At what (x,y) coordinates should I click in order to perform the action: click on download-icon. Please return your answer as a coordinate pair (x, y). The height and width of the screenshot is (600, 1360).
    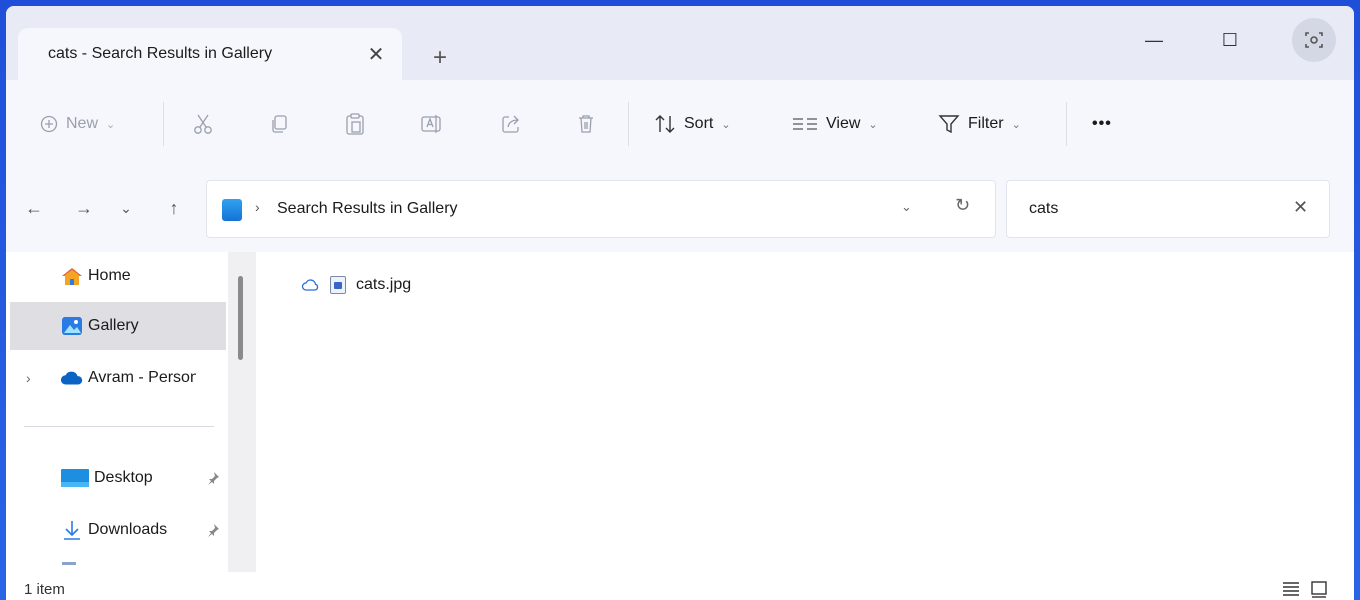
    Looking at the image, I should click on (72, 530).